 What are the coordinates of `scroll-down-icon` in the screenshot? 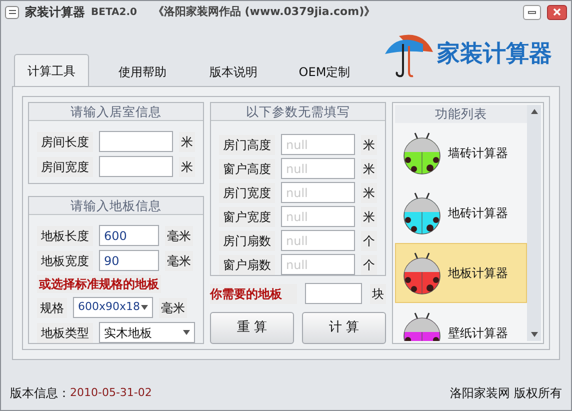 It's located at (534, 334).